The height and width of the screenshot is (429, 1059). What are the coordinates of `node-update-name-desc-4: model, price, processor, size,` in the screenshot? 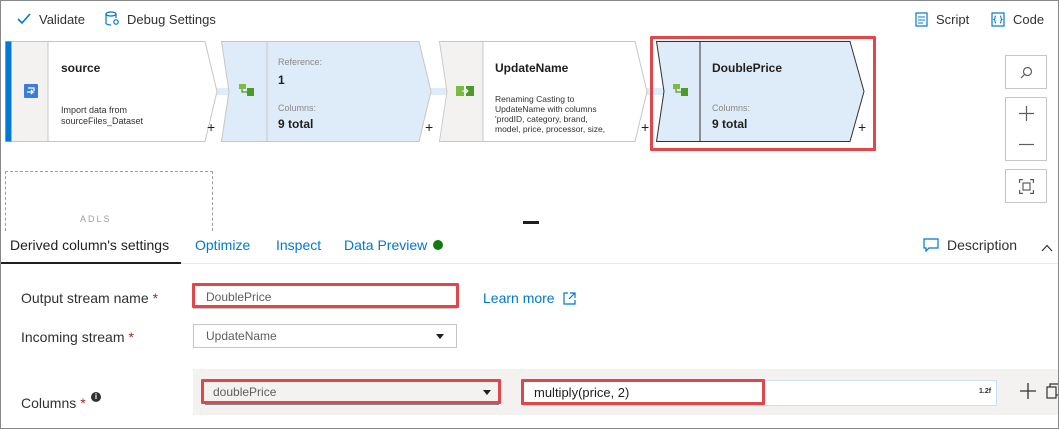 It's located at (550, 129).